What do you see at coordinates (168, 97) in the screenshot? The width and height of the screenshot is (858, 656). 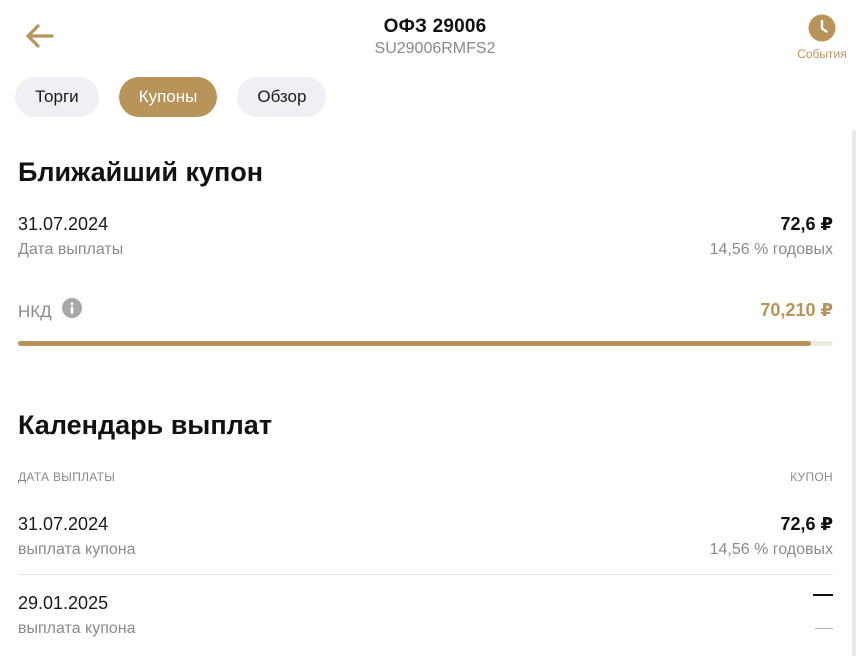 I see `tab-coupons: Купоны` at bounding box center [168, 97].